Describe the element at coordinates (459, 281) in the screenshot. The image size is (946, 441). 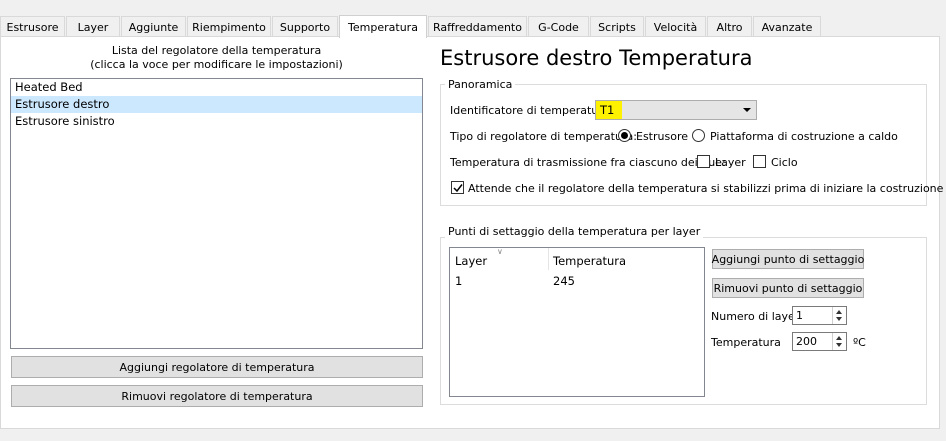
I see `cell-layer: 1` at that location.